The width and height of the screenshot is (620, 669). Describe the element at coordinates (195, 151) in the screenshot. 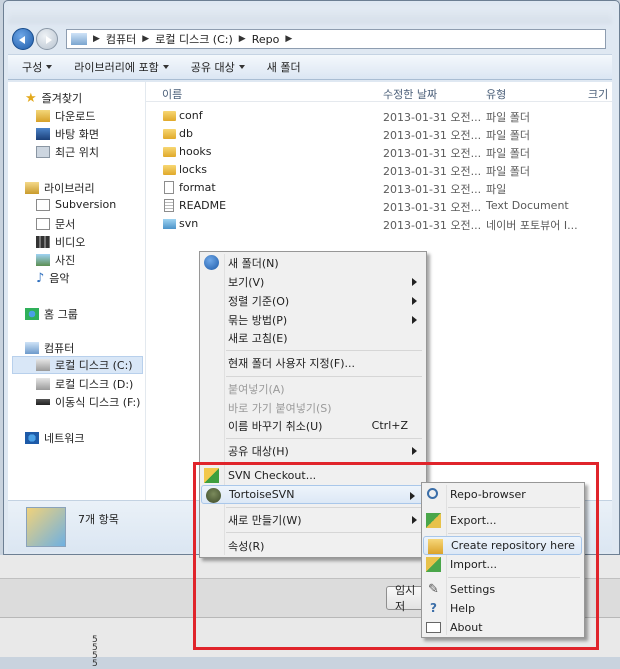

I see `file-name: hooks` at that location.